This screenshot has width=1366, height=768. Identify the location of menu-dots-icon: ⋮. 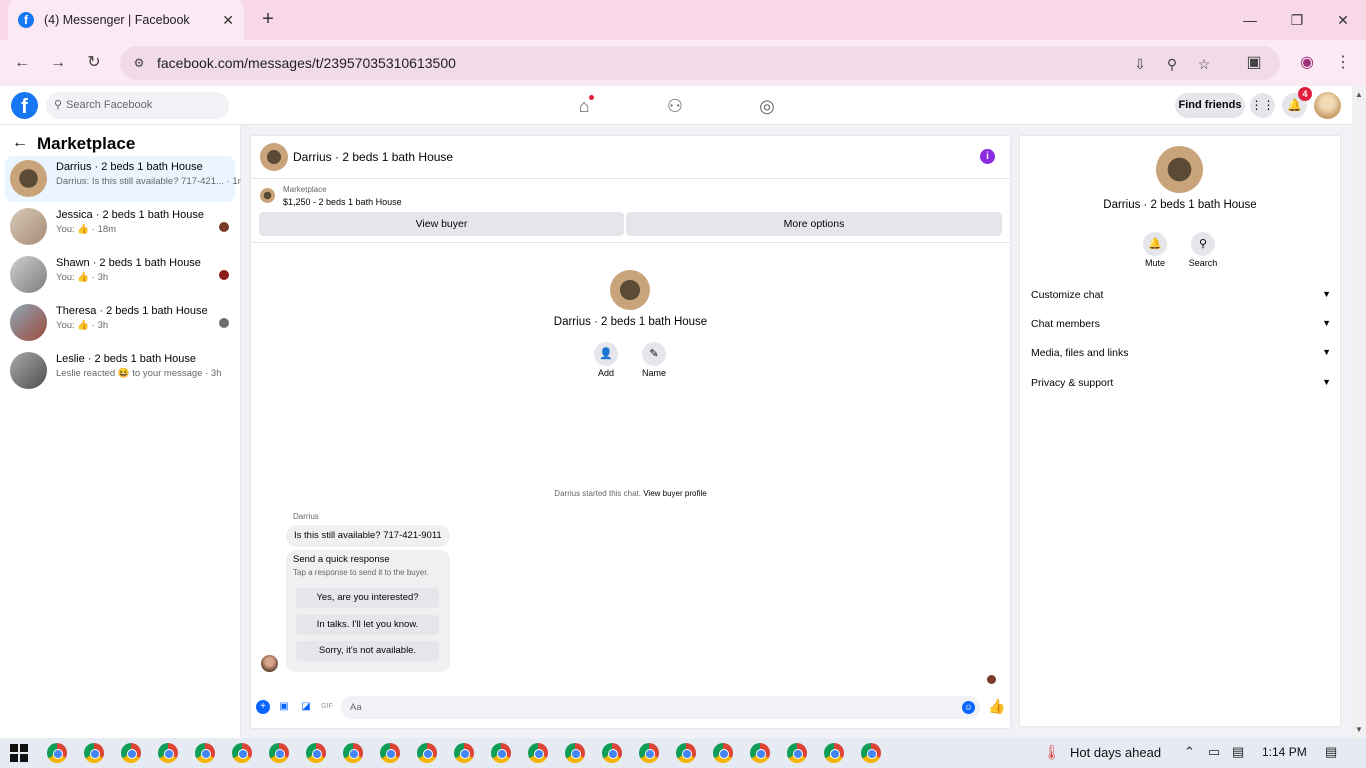
(1343, 63).